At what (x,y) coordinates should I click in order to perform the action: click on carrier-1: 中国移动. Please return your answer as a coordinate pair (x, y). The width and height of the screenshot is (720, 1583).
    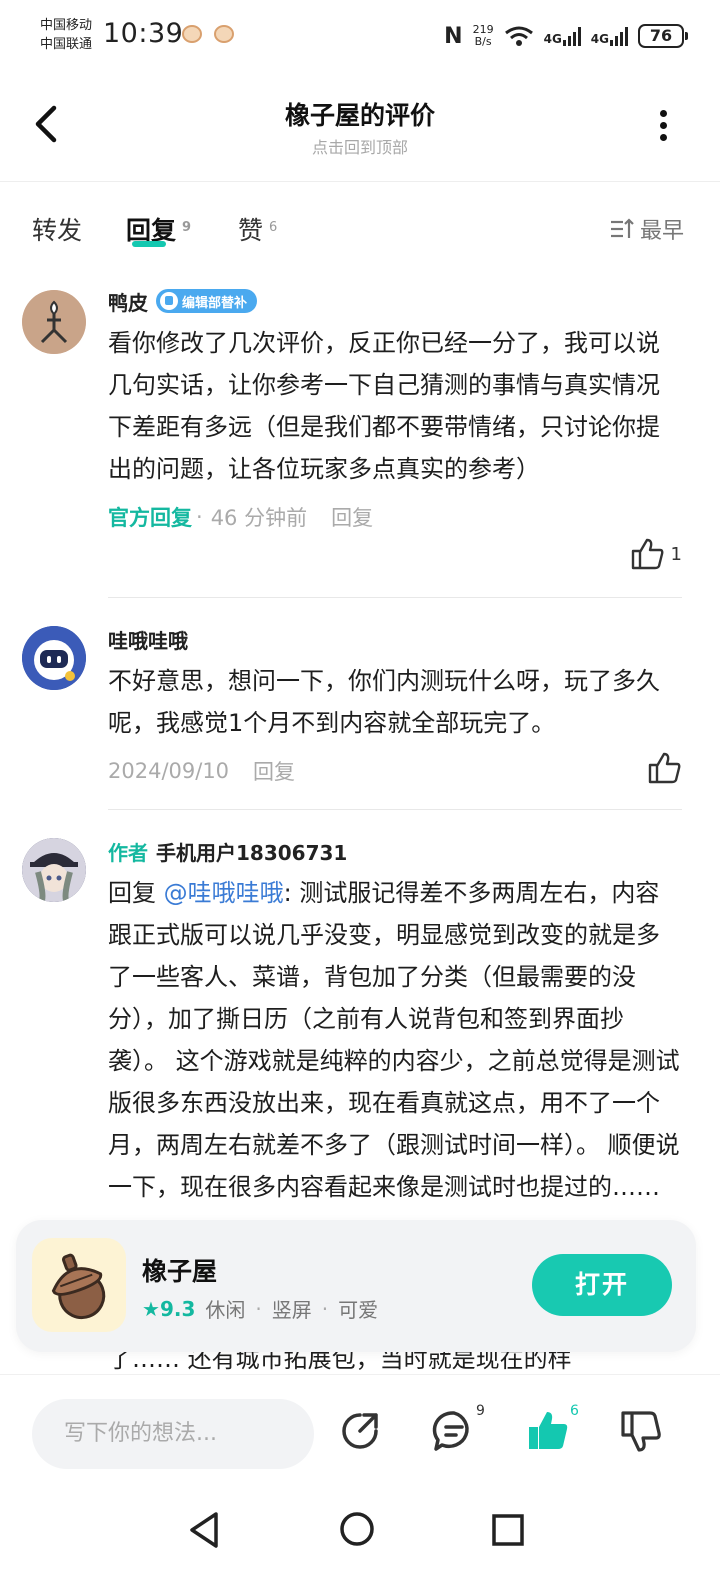
    Looking at the image, I should click on (66, 25).